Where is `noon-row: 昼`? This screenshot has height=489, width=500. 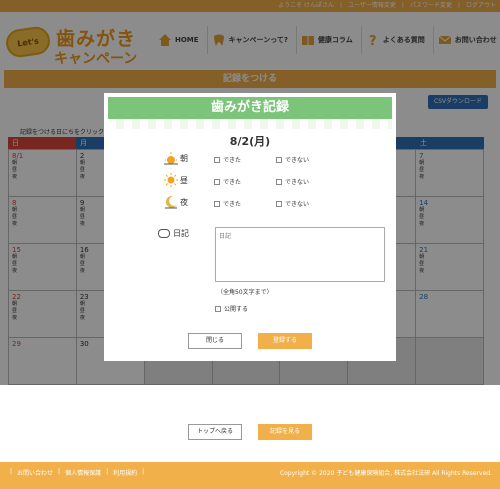 noon-row: 昼 is located at coordinates (184, 180).